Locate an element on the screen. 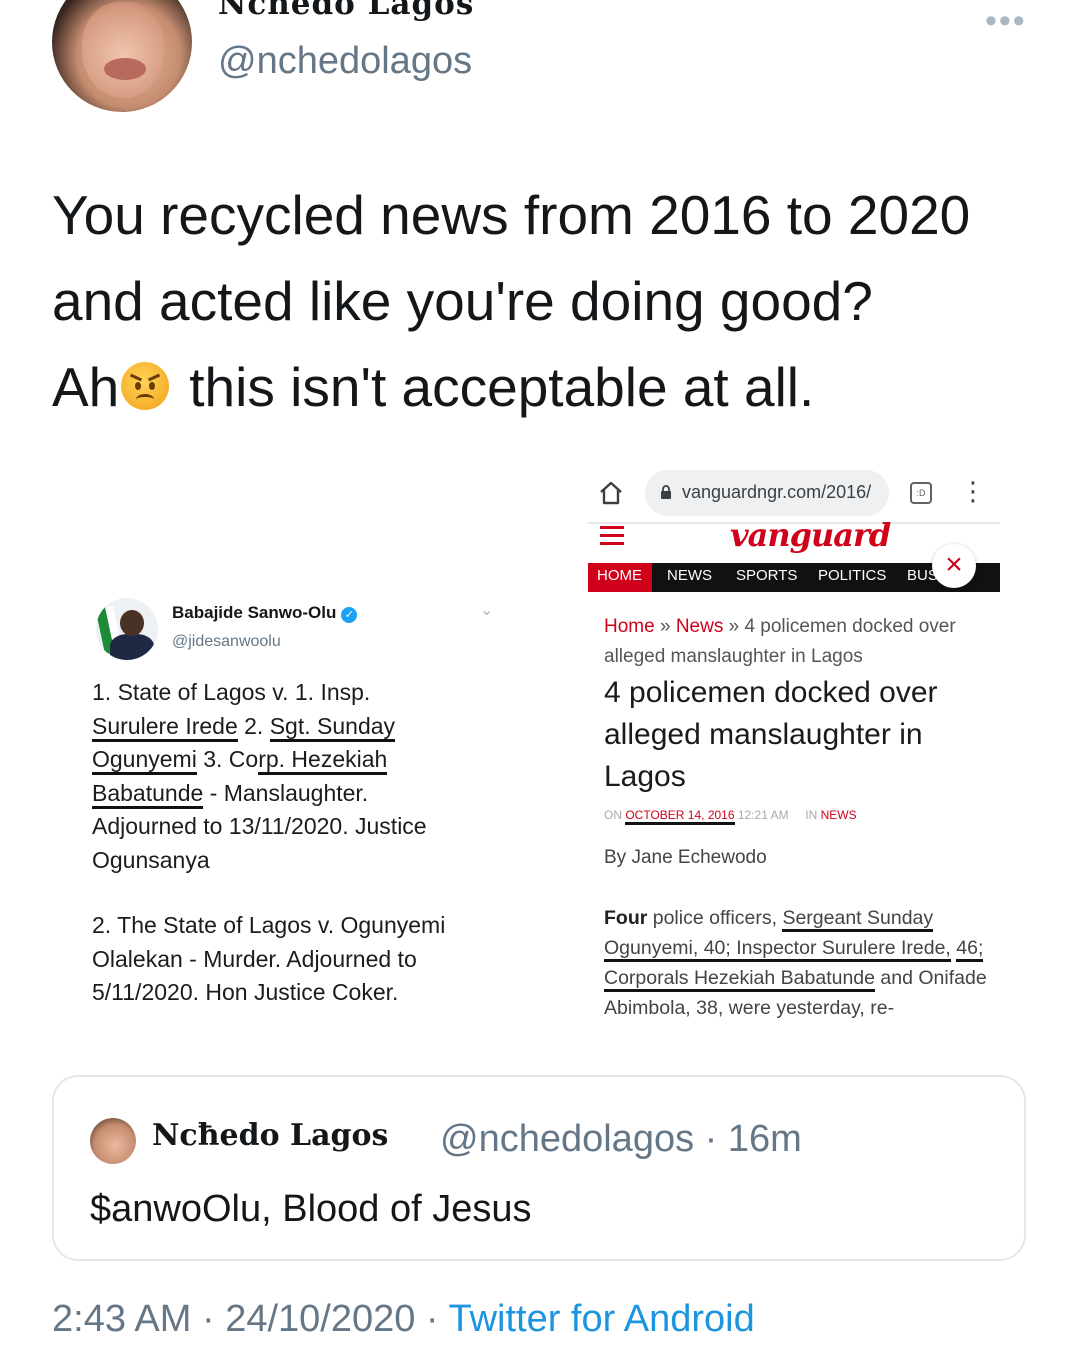  quoted-tweet-text: $anwoOlu, Blood of Jesus is located at coordinates (311, 1209).